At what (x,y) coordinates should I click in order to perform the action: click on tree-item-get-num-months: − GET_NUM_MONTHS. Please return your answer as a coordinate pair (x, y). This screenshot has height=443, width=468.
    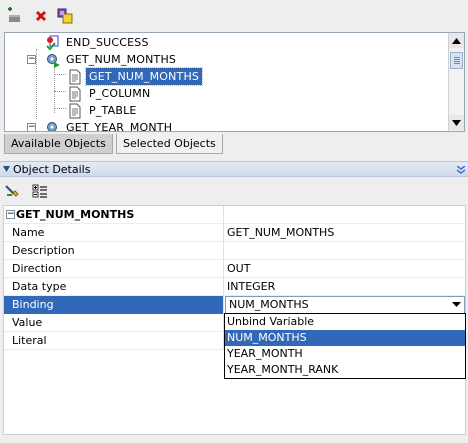
    Looking at the image, I should click on (225, 59).